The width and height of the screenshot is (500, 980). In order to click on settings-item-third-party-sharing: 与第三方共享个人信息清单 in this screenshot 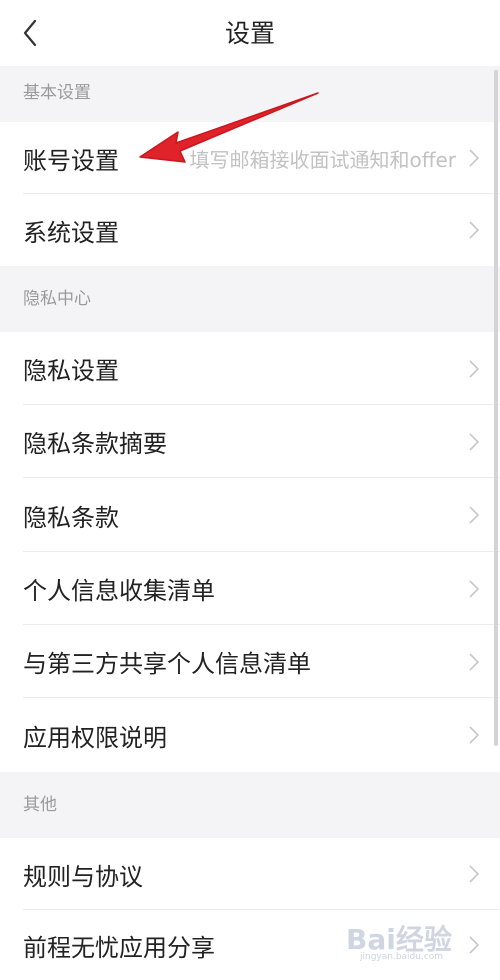, I will do `click(250, 661)`.